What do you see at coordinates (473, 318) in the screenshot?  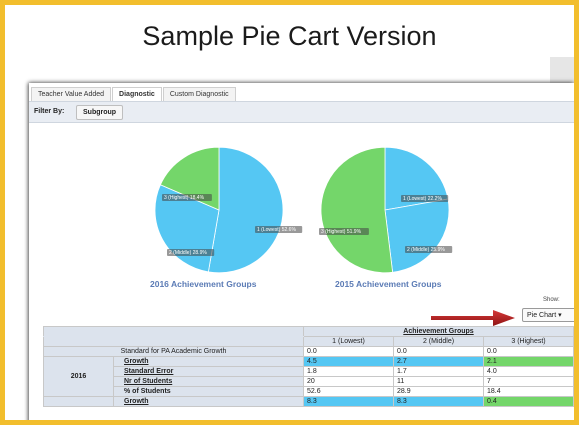 I see `red-arrow-icon` at bounding box center [473, 318].